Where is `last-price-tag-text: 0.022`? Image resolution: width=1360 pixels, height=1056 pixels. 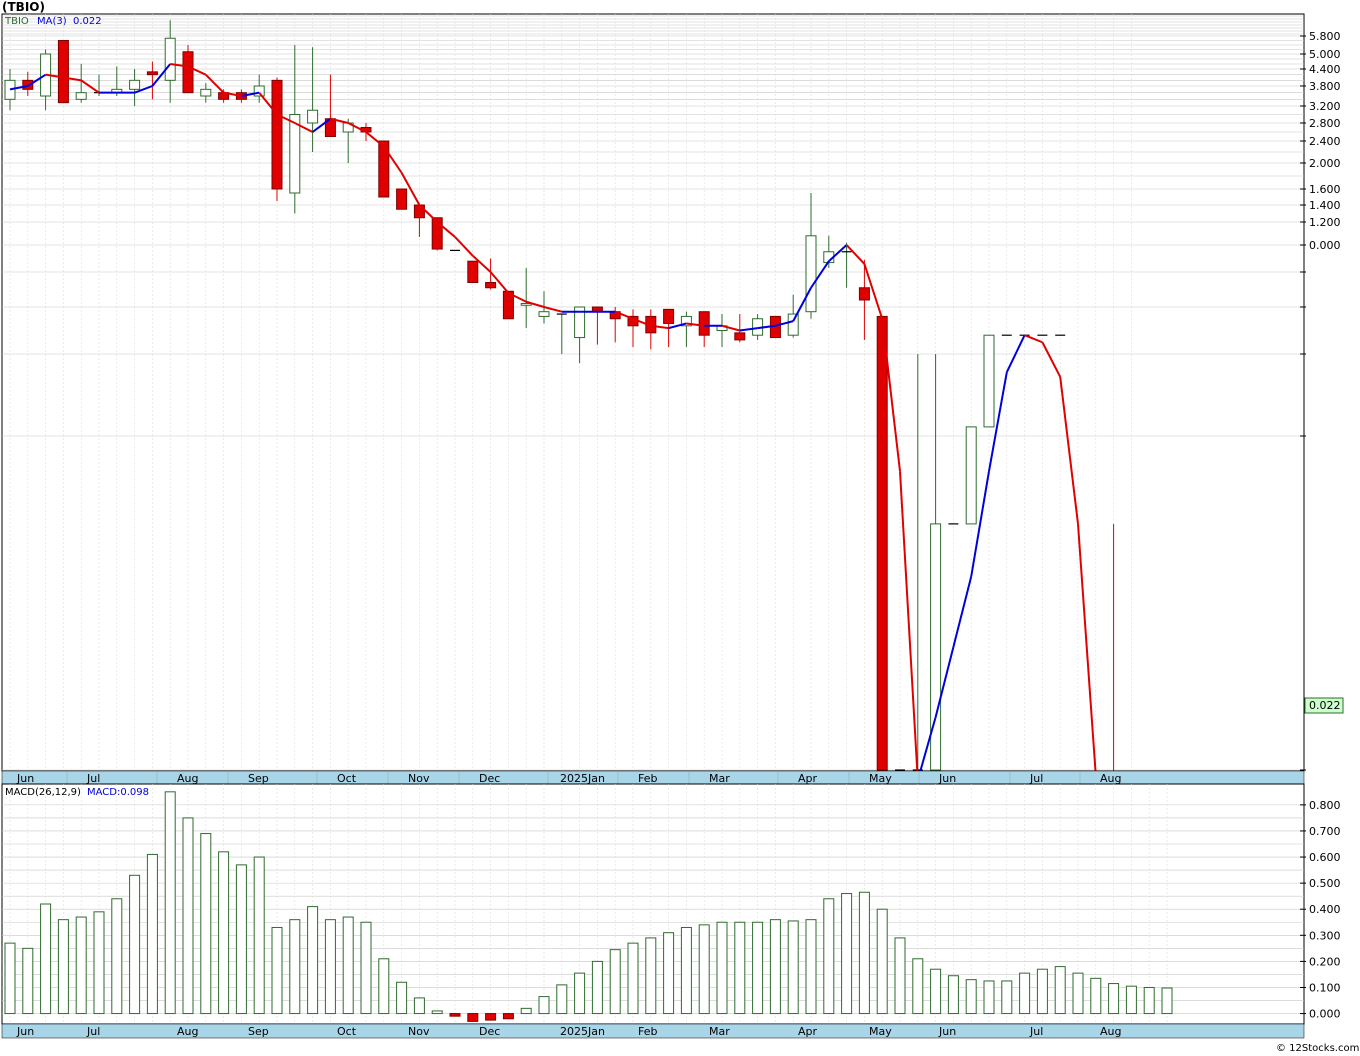
last-price-tag-text: 0.022 is located at coordinates (1325, 705).